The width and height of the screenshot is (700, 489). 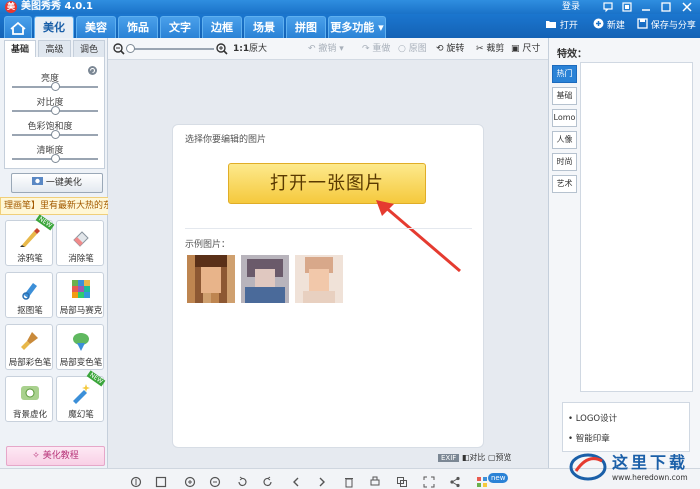 I want to click on effects-tab-hot: 热门, so click(x=564, y=74).